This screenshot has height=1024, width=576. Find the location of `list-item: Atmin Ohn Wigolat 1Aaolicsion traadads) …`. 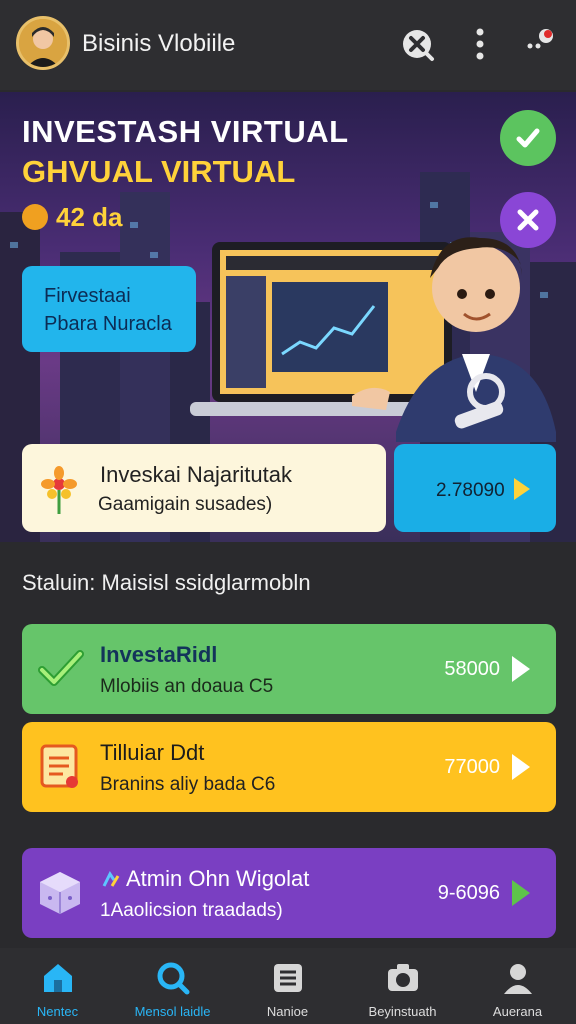

list-item: Atmin Ohn Wigolat 1Aaolicsion traadads) … is located at coordinates (289, 893).